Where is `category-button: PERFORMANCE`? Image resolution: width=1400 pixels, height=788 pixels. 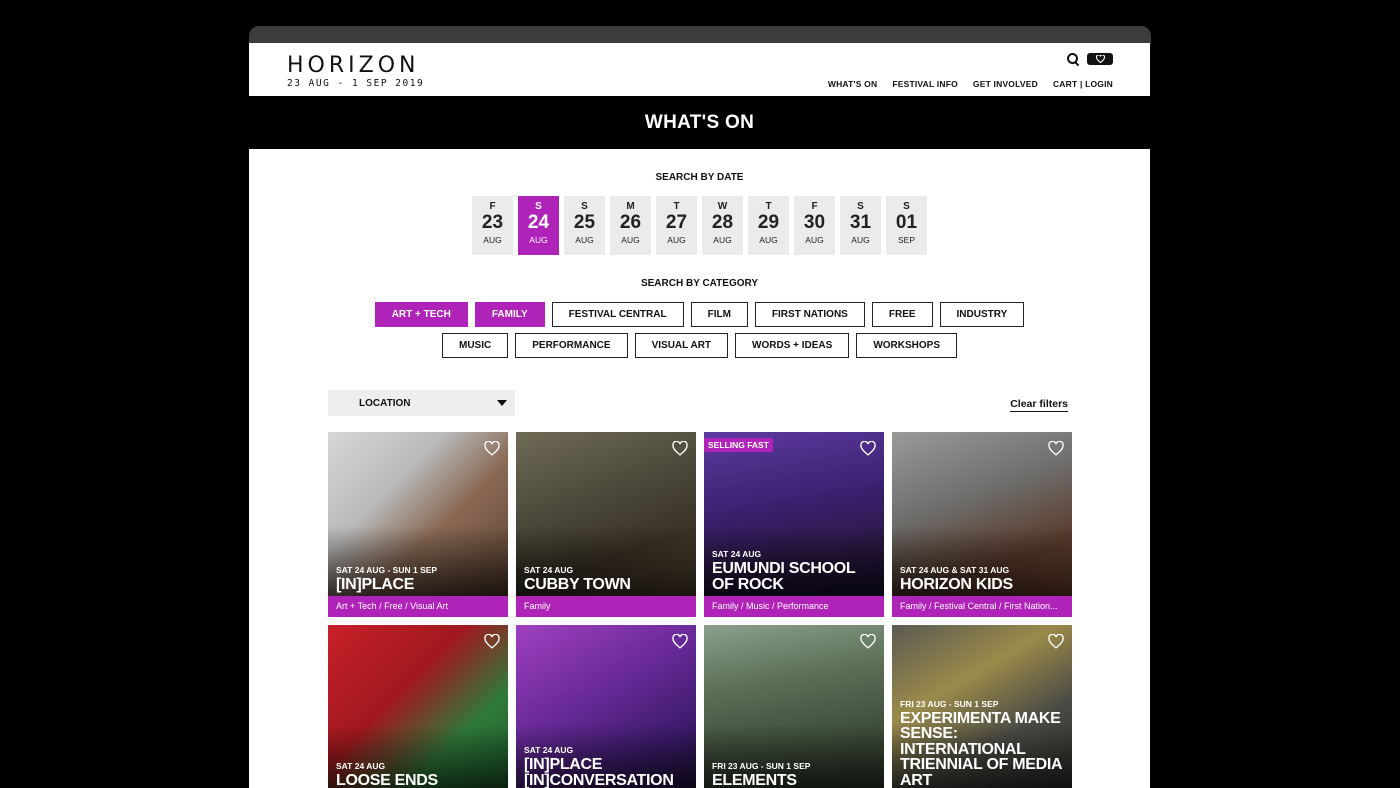 category-button: PERFORMANCE is located at coordinates (571, 345).